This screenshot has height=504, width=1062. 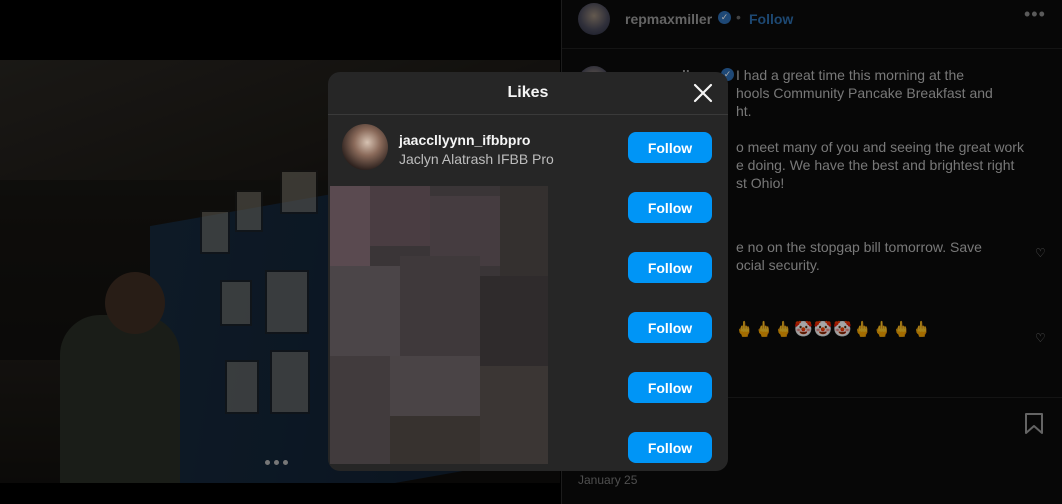 I want to click on redacted-users-blur, so click(x=439, y=325).